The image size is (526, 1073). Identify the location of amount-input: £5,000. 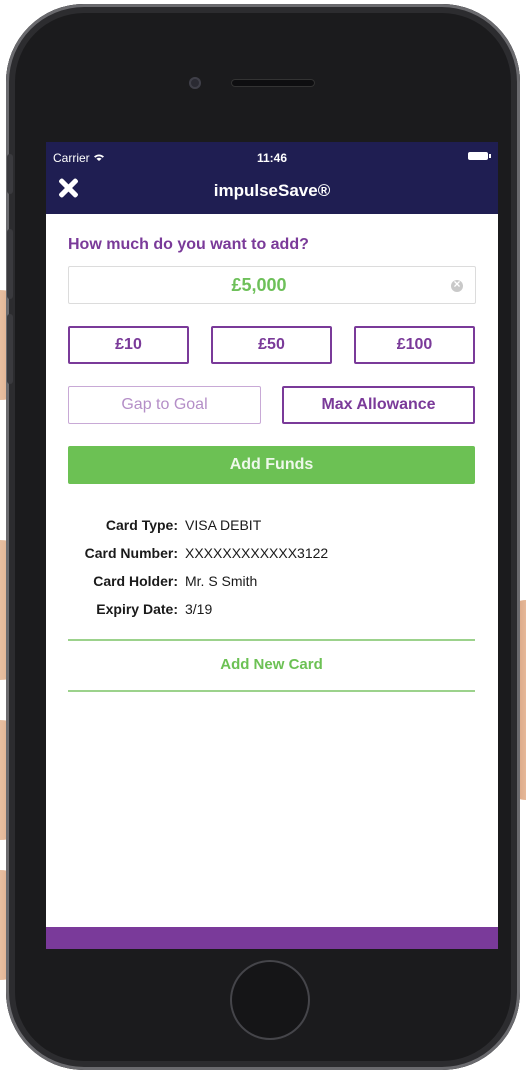
(272, 285).